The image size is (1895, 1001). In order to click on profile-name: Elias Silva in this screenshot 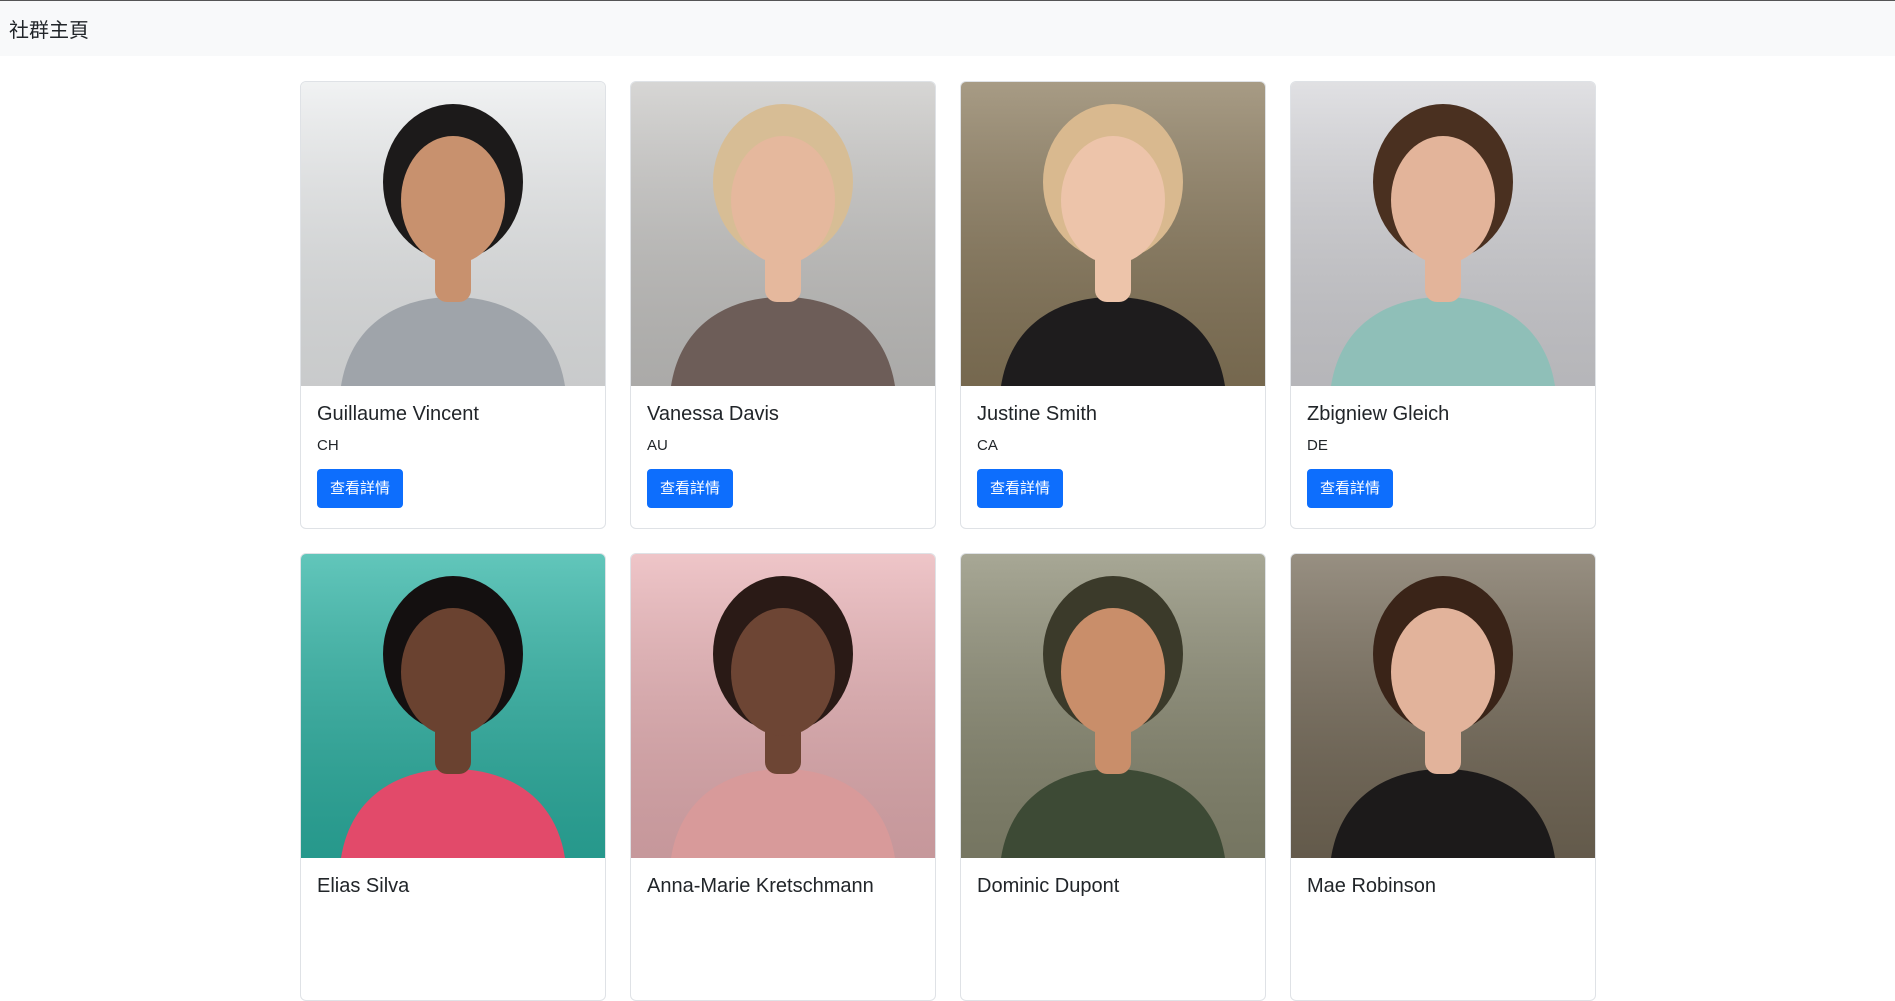, I will do `click(363, 886)`.